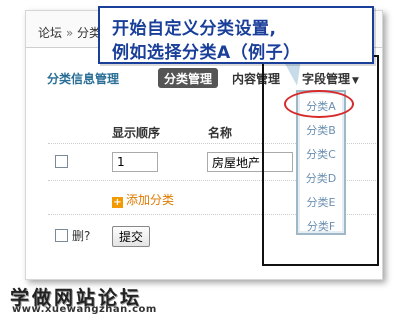 Image resolution: width=408 pixels, height=317 pixels. Describe the element at coordinates (61, 235) in the screenshot. I see `delete-all-checkbox` at that location.